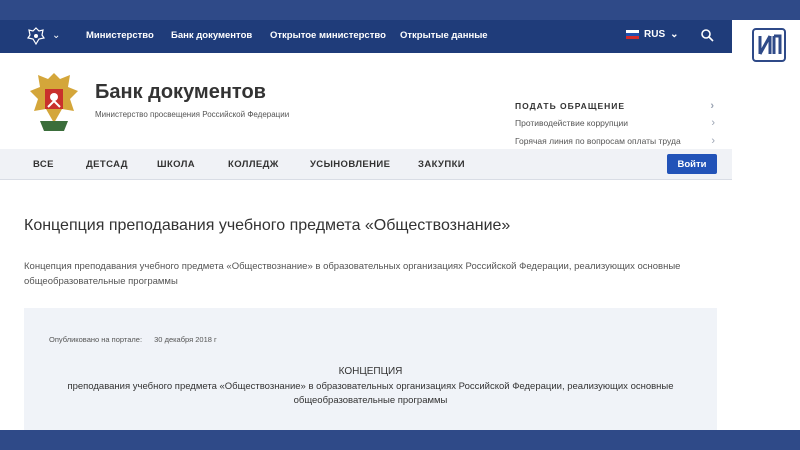 The width and height of the screenshot is (800, 450). I want to click on nav-item-open-ministry: Открытое министерство, so click(328, 35).